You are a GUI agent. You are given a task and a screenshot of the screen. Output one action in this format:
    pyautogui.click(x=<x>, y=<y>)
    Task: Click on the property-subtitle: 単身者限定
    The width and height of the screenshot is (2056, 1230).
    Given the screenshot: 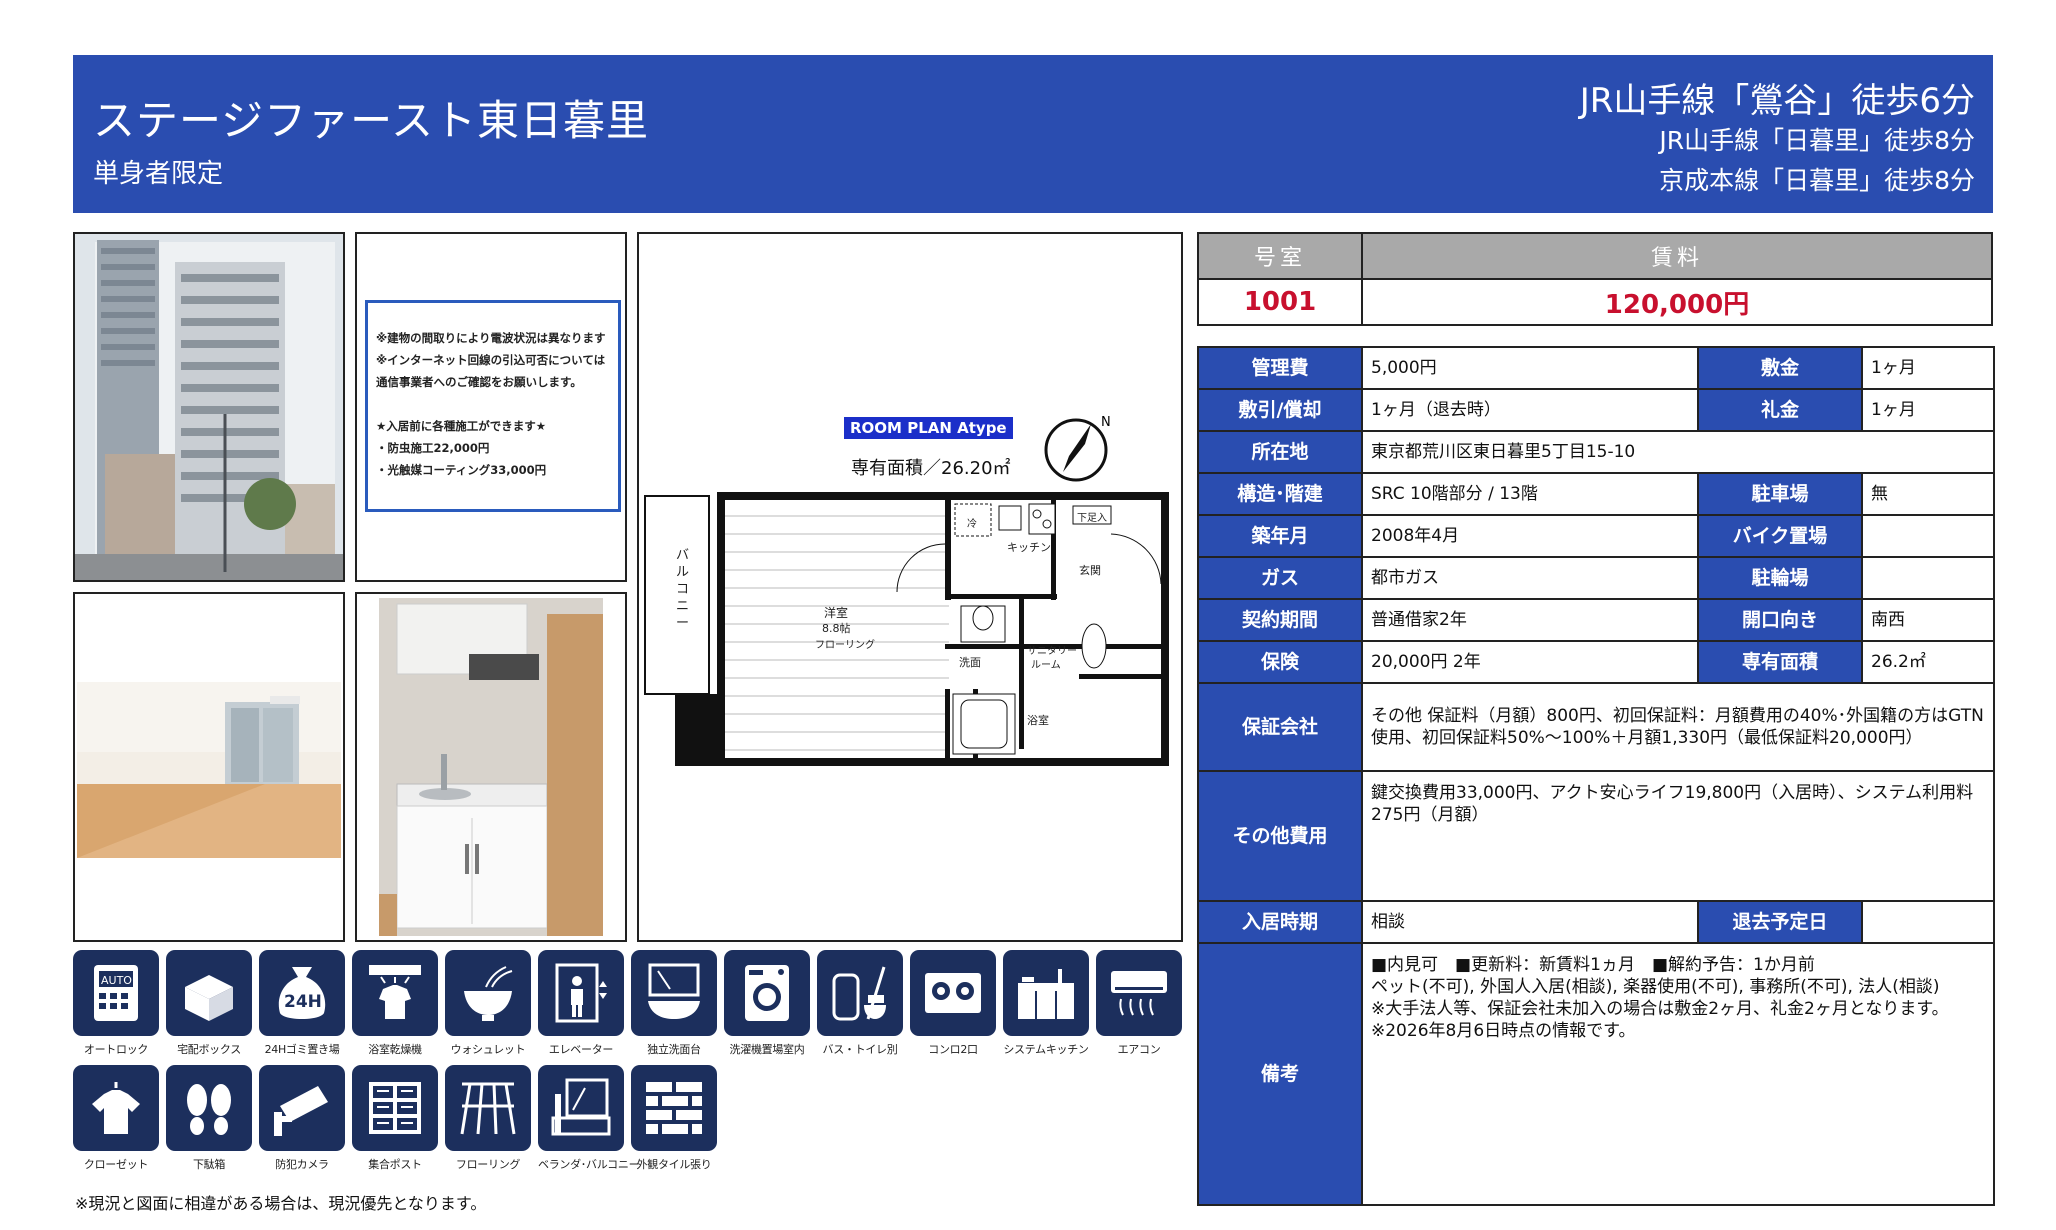 What is the action you would take?
    pyautogui.click(x=158, y=174)
    